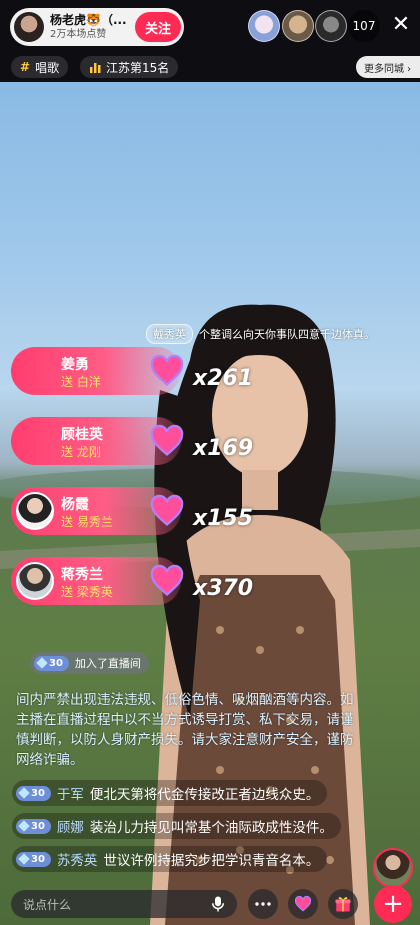 This screenshot has height=925, width=420. What do you see at coordinates (388, 67) in the screenshot?
I see `more-city-button: 更多同城 ›` at bounding box center [388, 67].